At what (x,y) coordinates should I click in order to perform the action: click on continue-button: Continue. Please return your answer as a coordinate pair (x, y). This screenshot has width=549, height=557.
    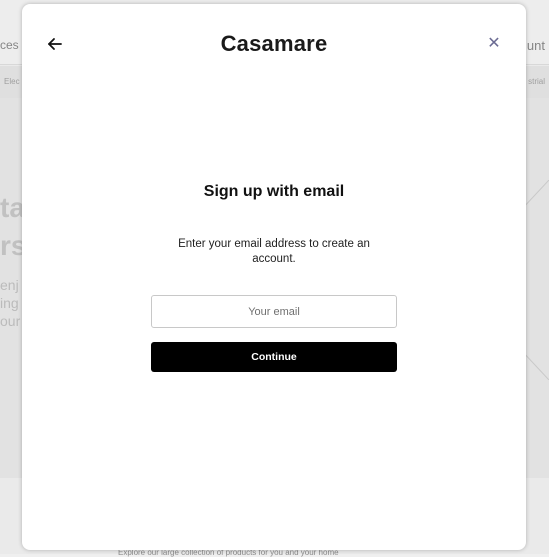
    Looking at the image, I should click on (274, 357).